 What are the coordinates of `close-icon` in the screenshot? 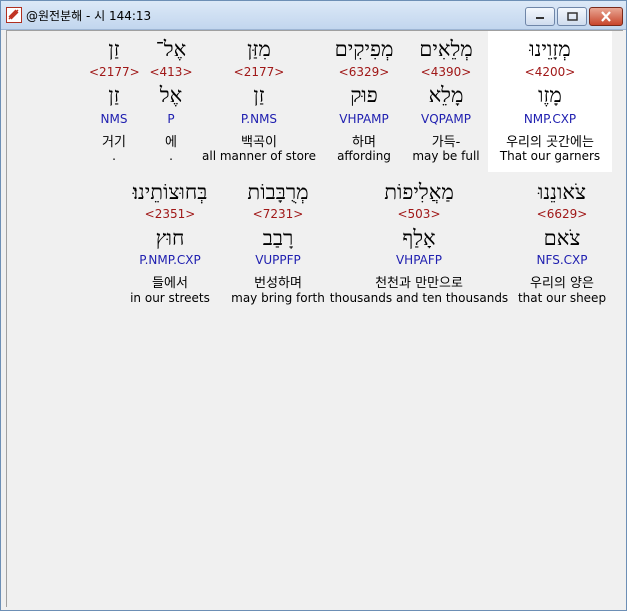 It's located at (606, 16).